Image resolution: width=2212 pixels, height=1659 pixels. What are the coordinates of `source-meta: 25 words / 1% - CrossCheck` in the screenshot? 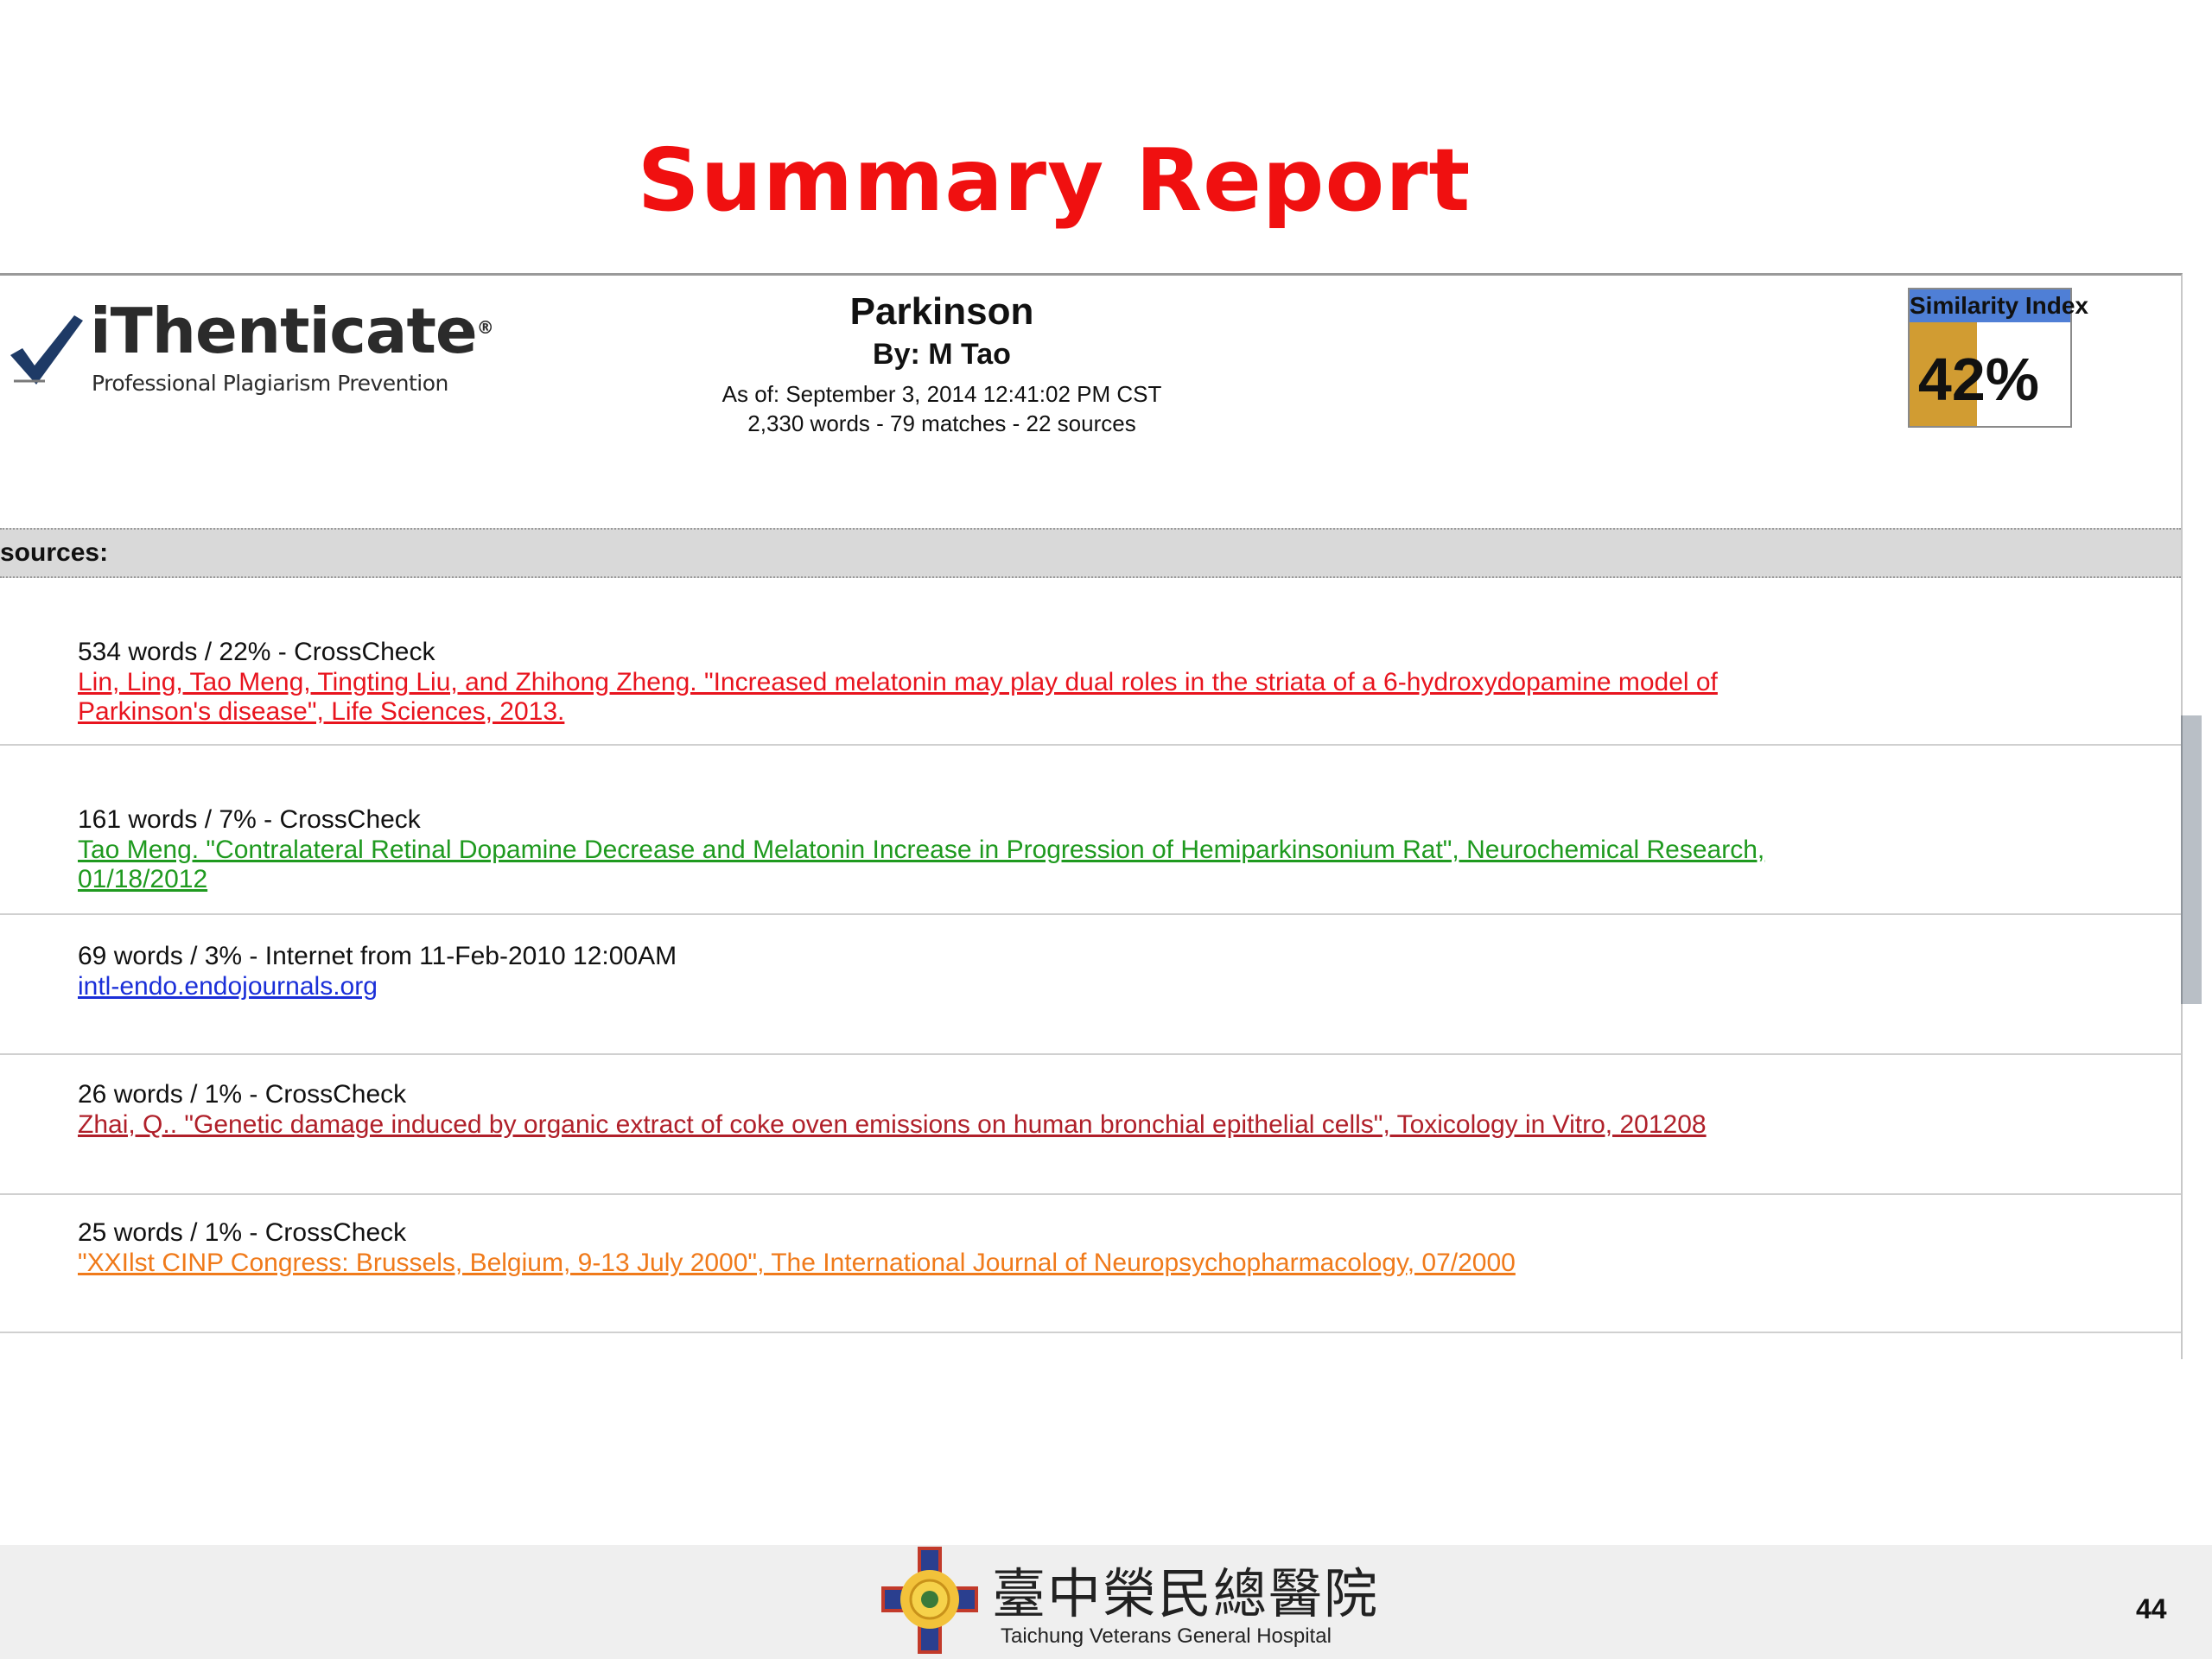 It's located at (242, 1232).